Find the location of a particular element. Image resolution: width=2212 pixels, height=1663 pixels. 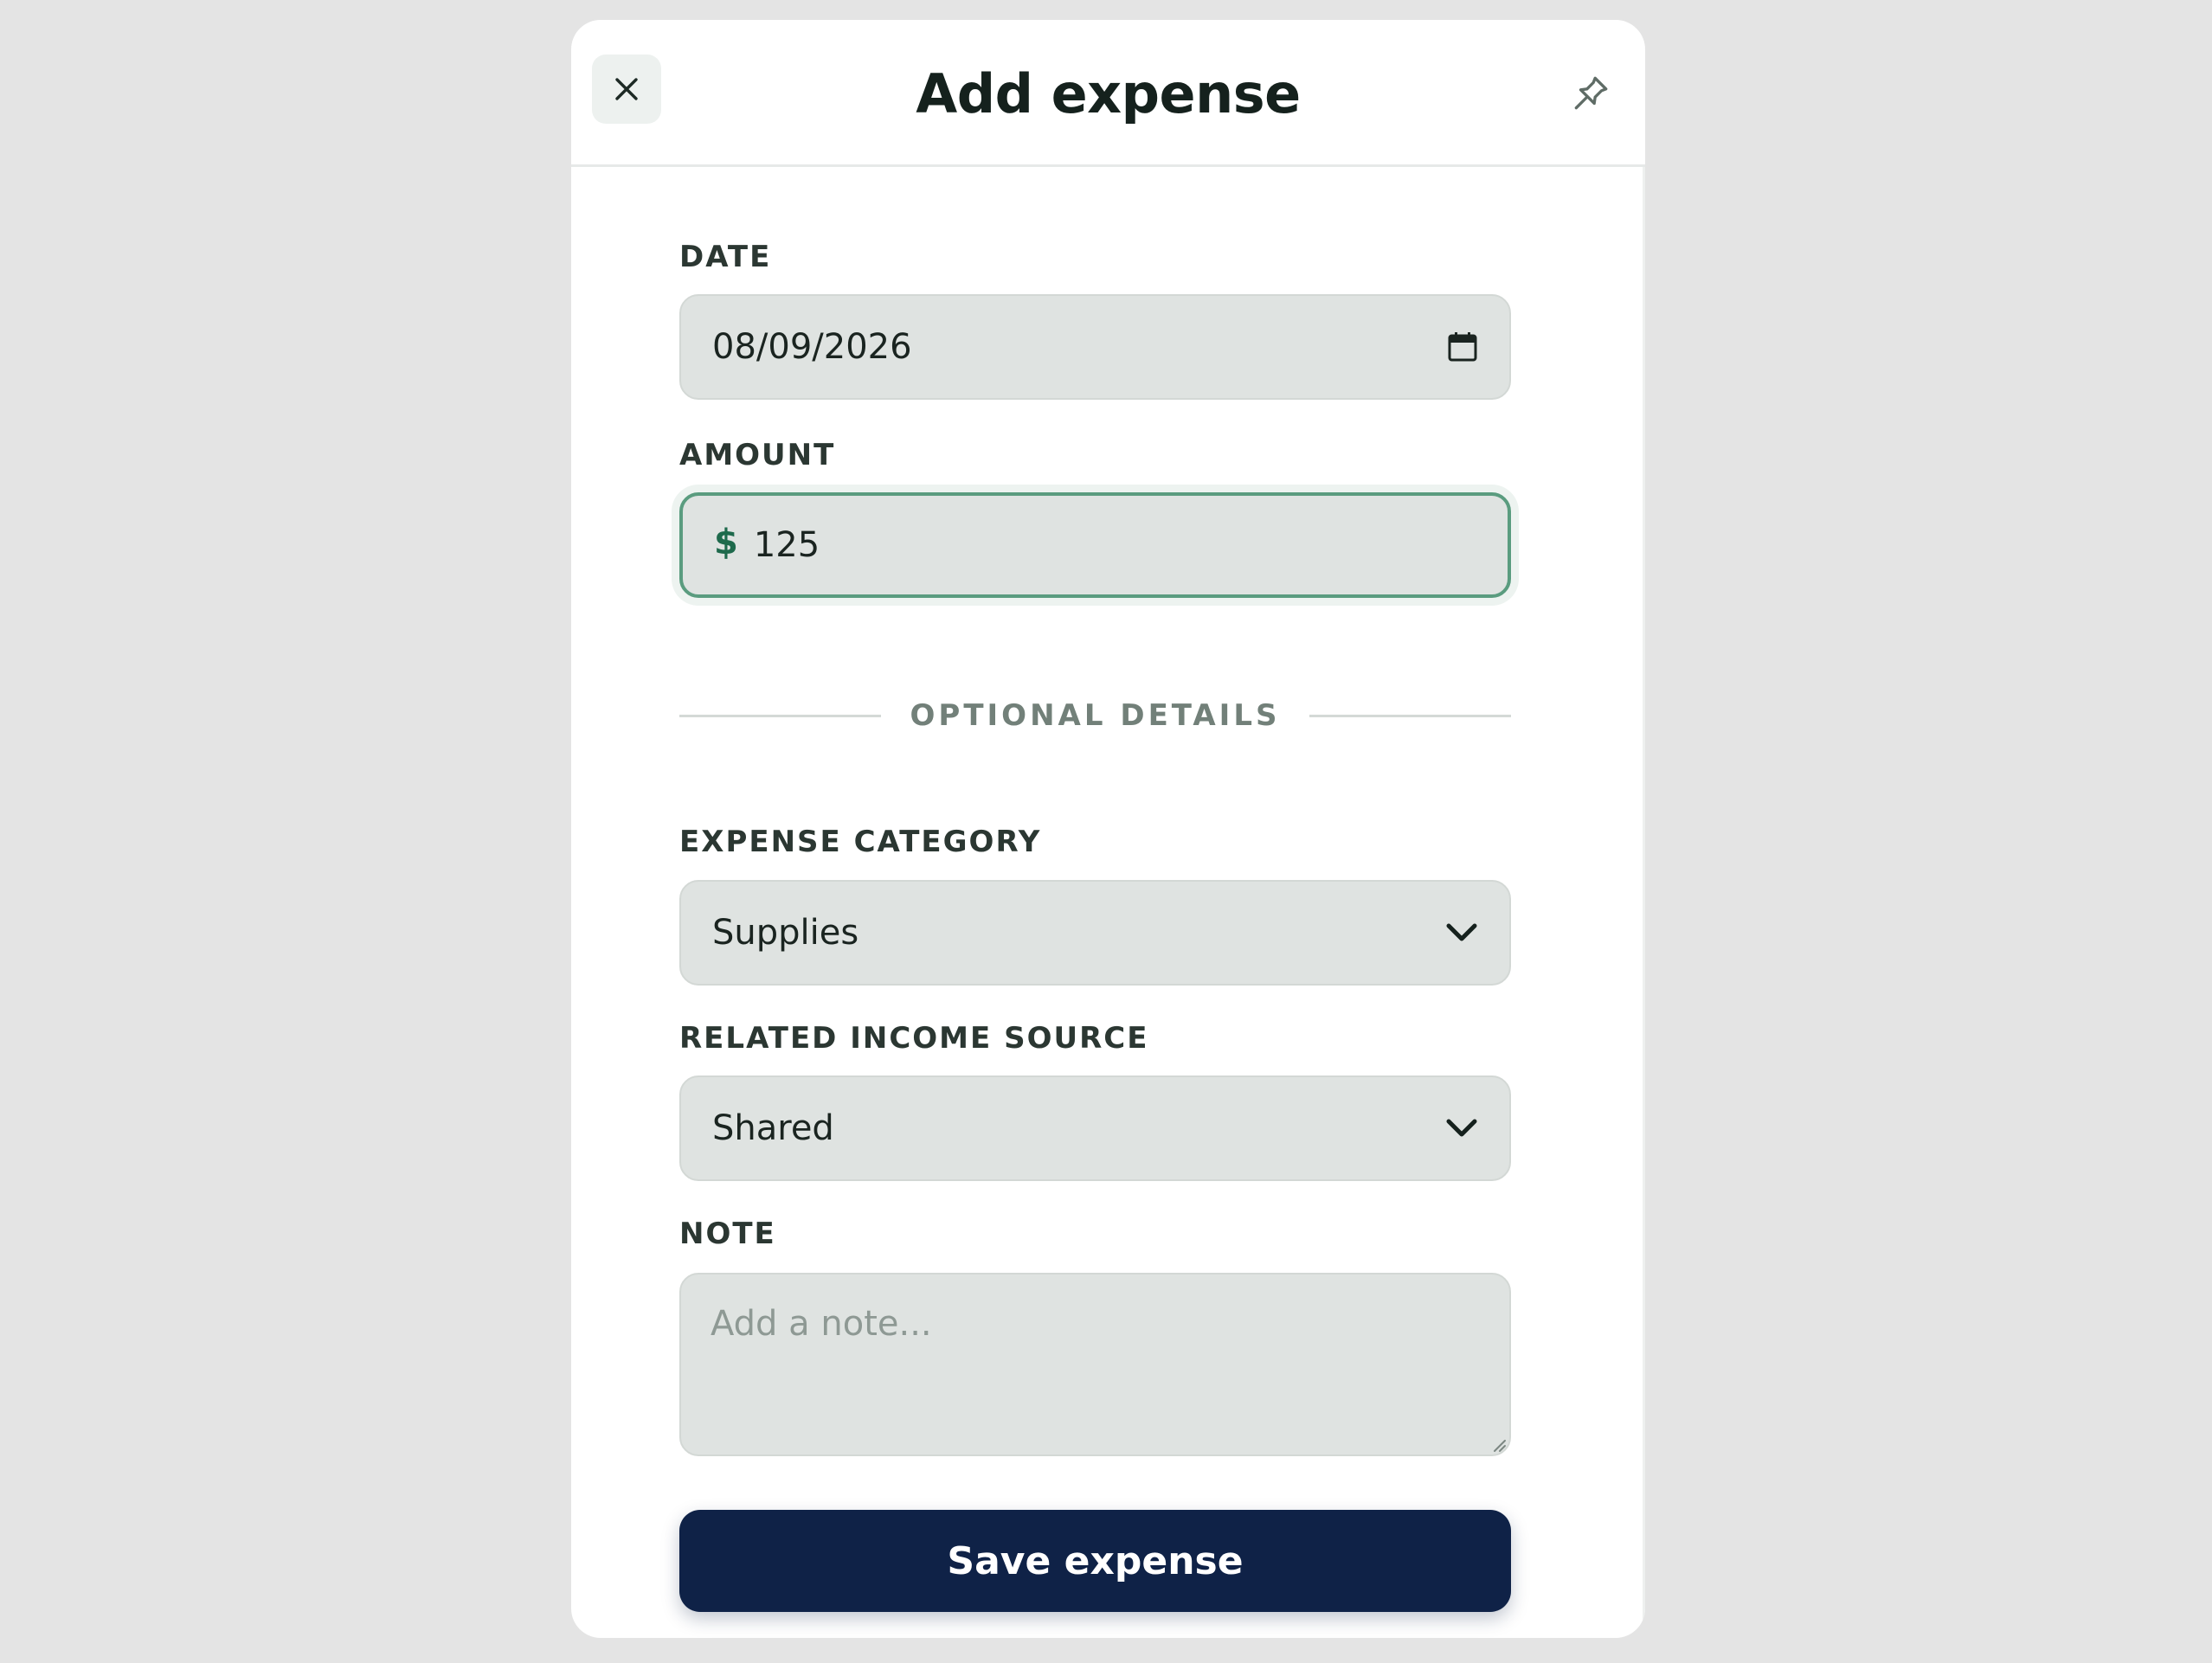

optional-details-heading: OPTIONAL DETAILS is located at coordinates (1095, 715).